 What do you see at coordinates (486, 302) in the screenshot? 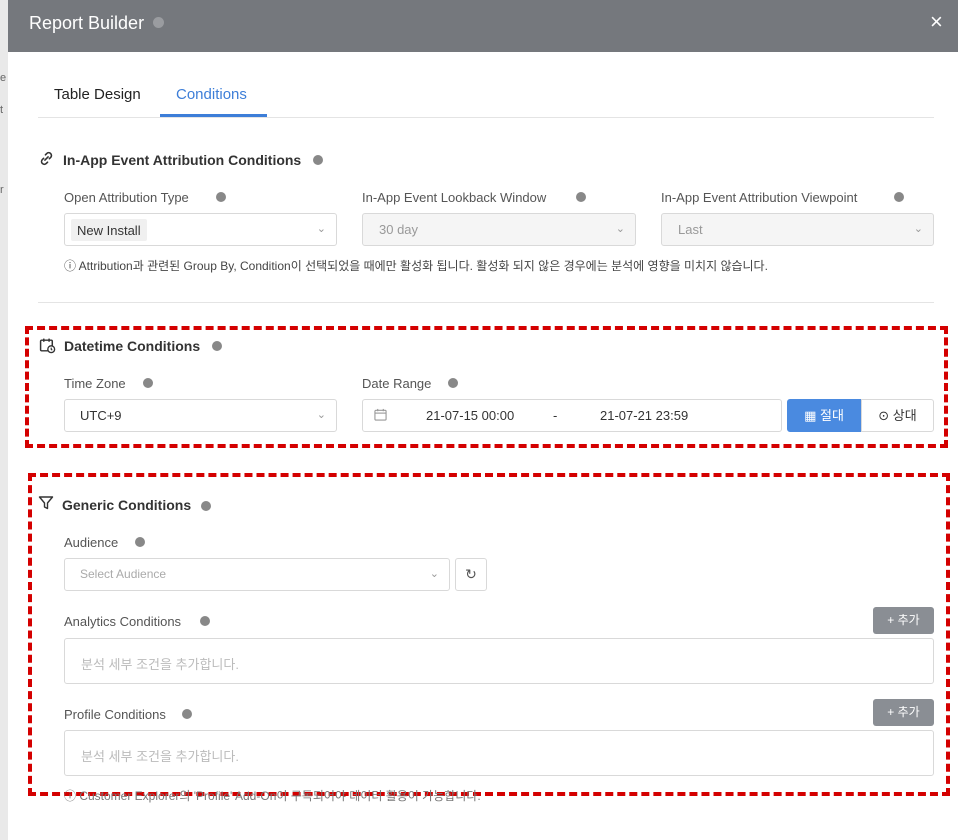
I see `divider` at bounding box center [486, 302].